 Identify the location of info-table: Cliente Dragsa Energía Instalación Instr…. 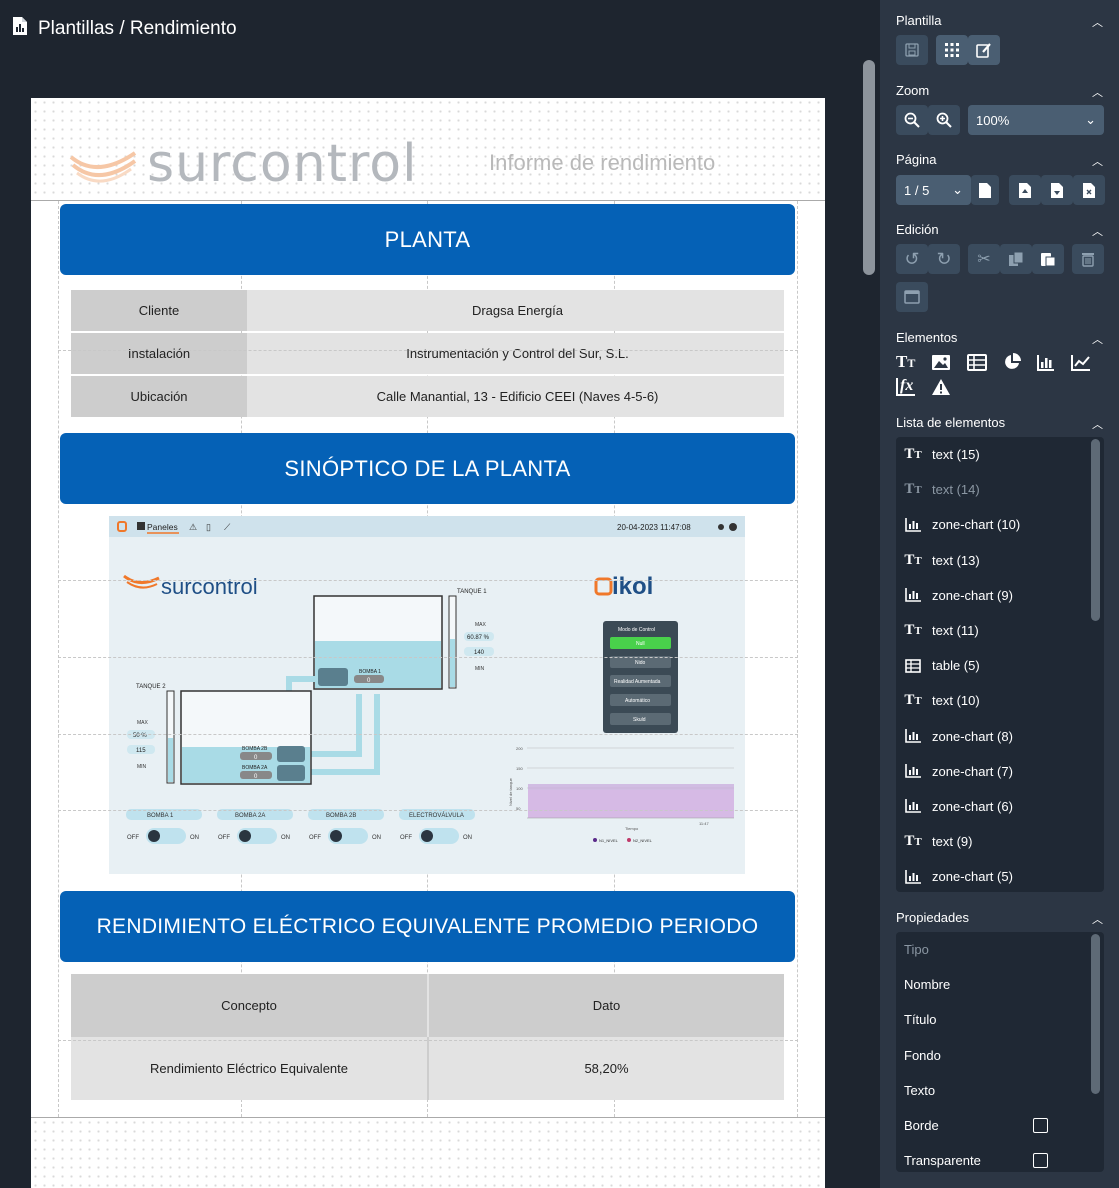
(427, 353).